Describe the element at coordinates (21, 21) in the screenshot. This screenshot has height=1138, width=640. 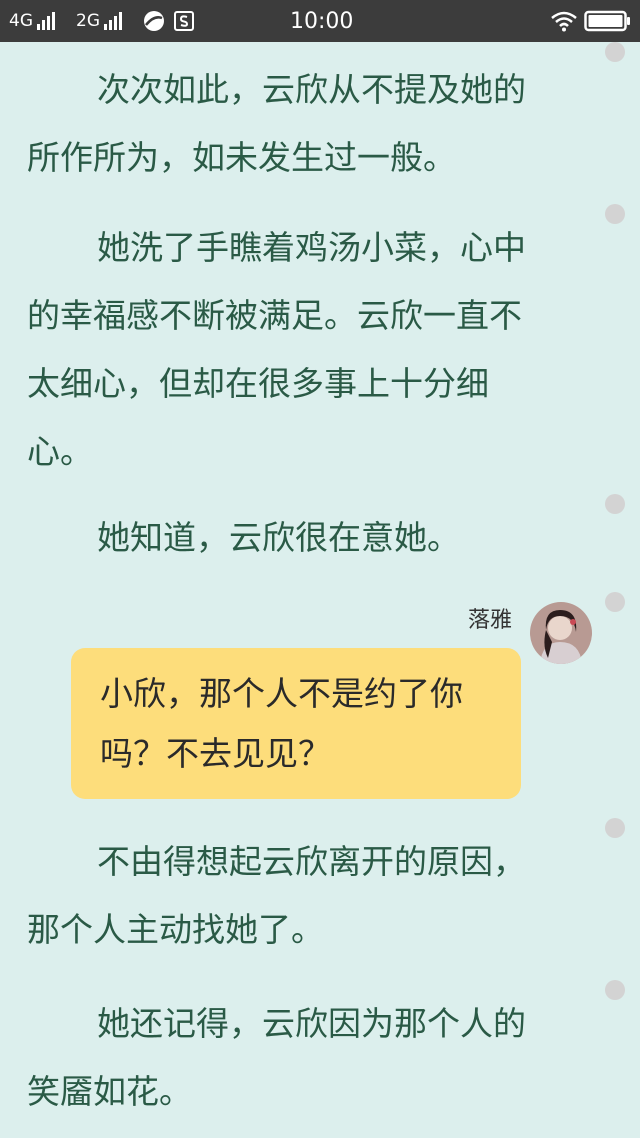
I see `network-4g-label: 4G` at that location.